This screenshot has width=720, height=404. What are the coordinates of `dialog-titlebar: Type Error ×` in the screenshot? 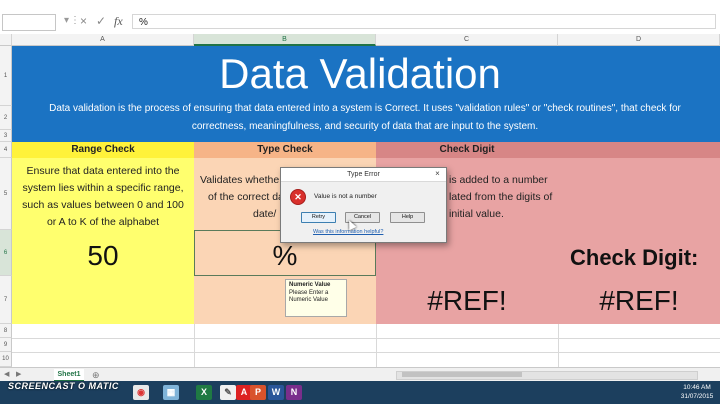 It's located at (363, 175).